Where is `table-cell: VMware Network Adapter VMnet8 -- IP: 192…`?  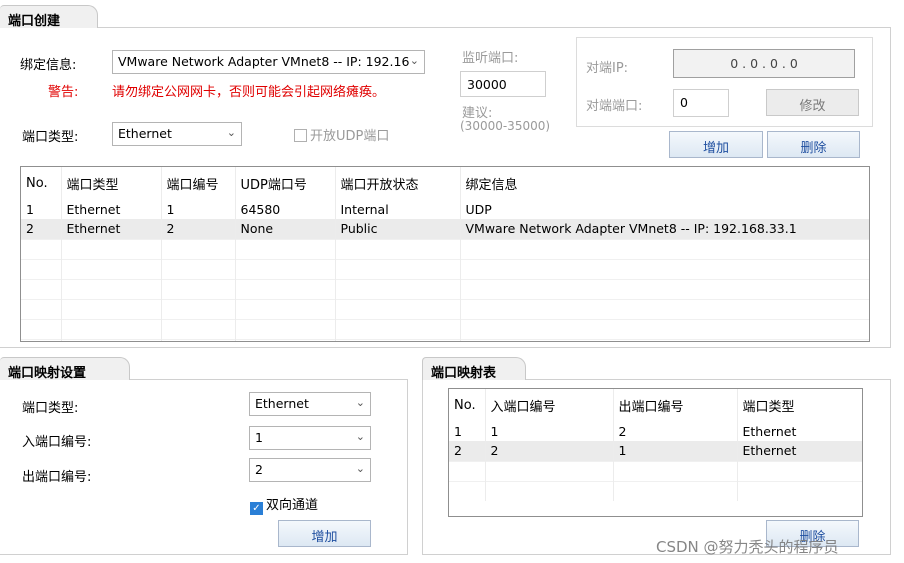 table-cell: VMware Network Adapter VMnet8 -- IP: 192… is located at coordinates (664, 229).